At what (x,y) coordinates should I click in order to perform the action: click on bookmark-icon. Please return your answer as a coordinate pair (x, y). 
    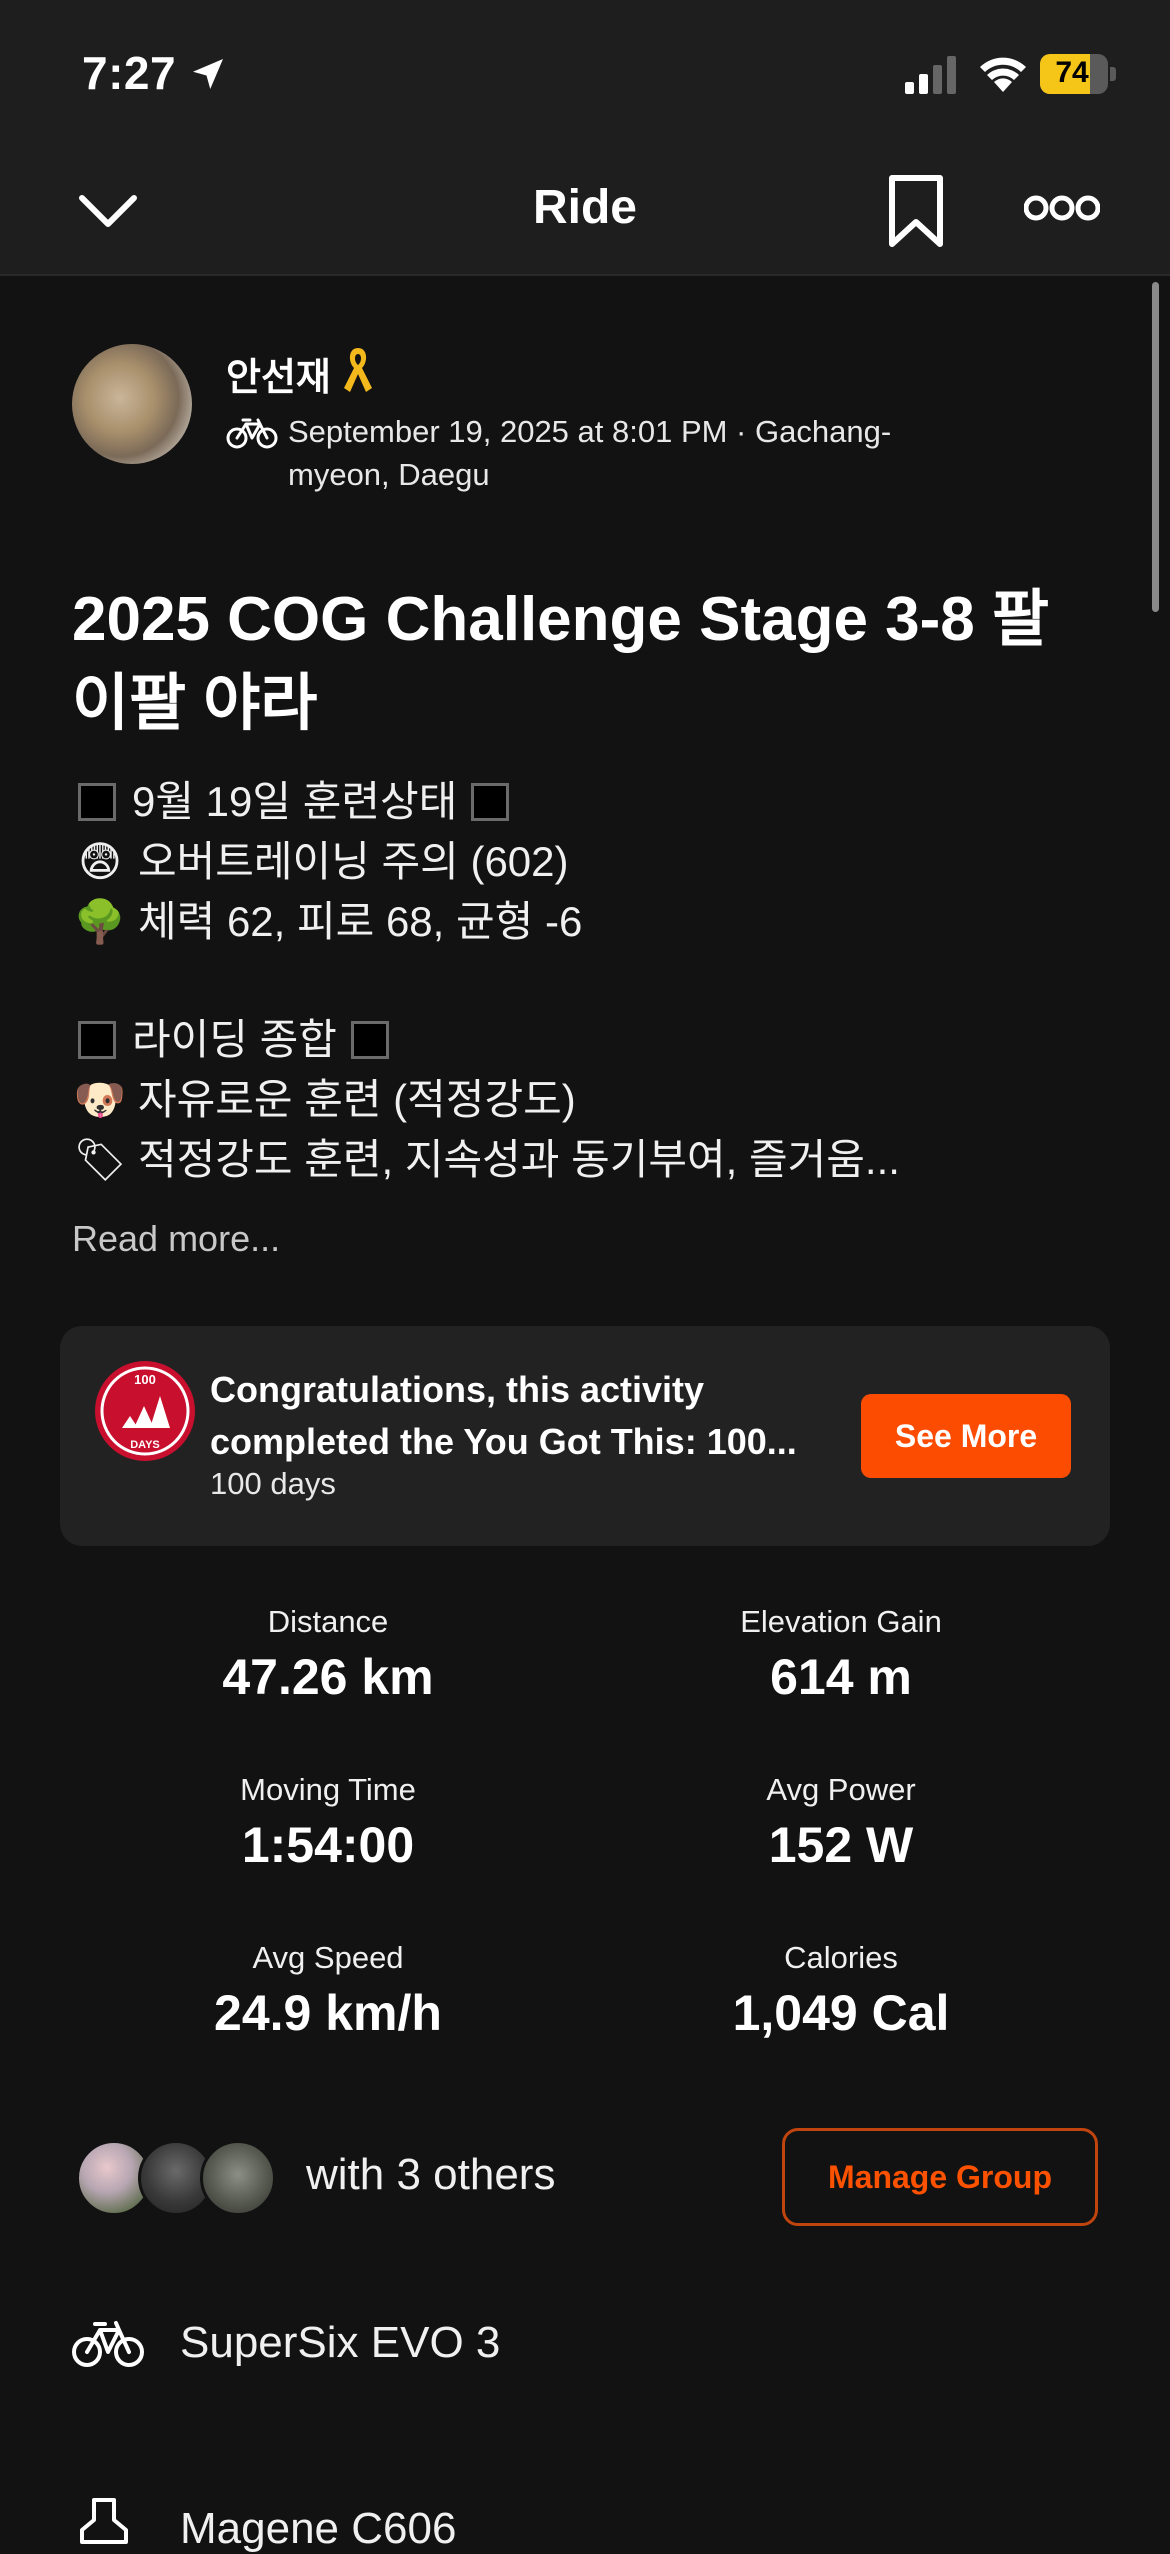
    Looking at the image, I should click on (916, 212).